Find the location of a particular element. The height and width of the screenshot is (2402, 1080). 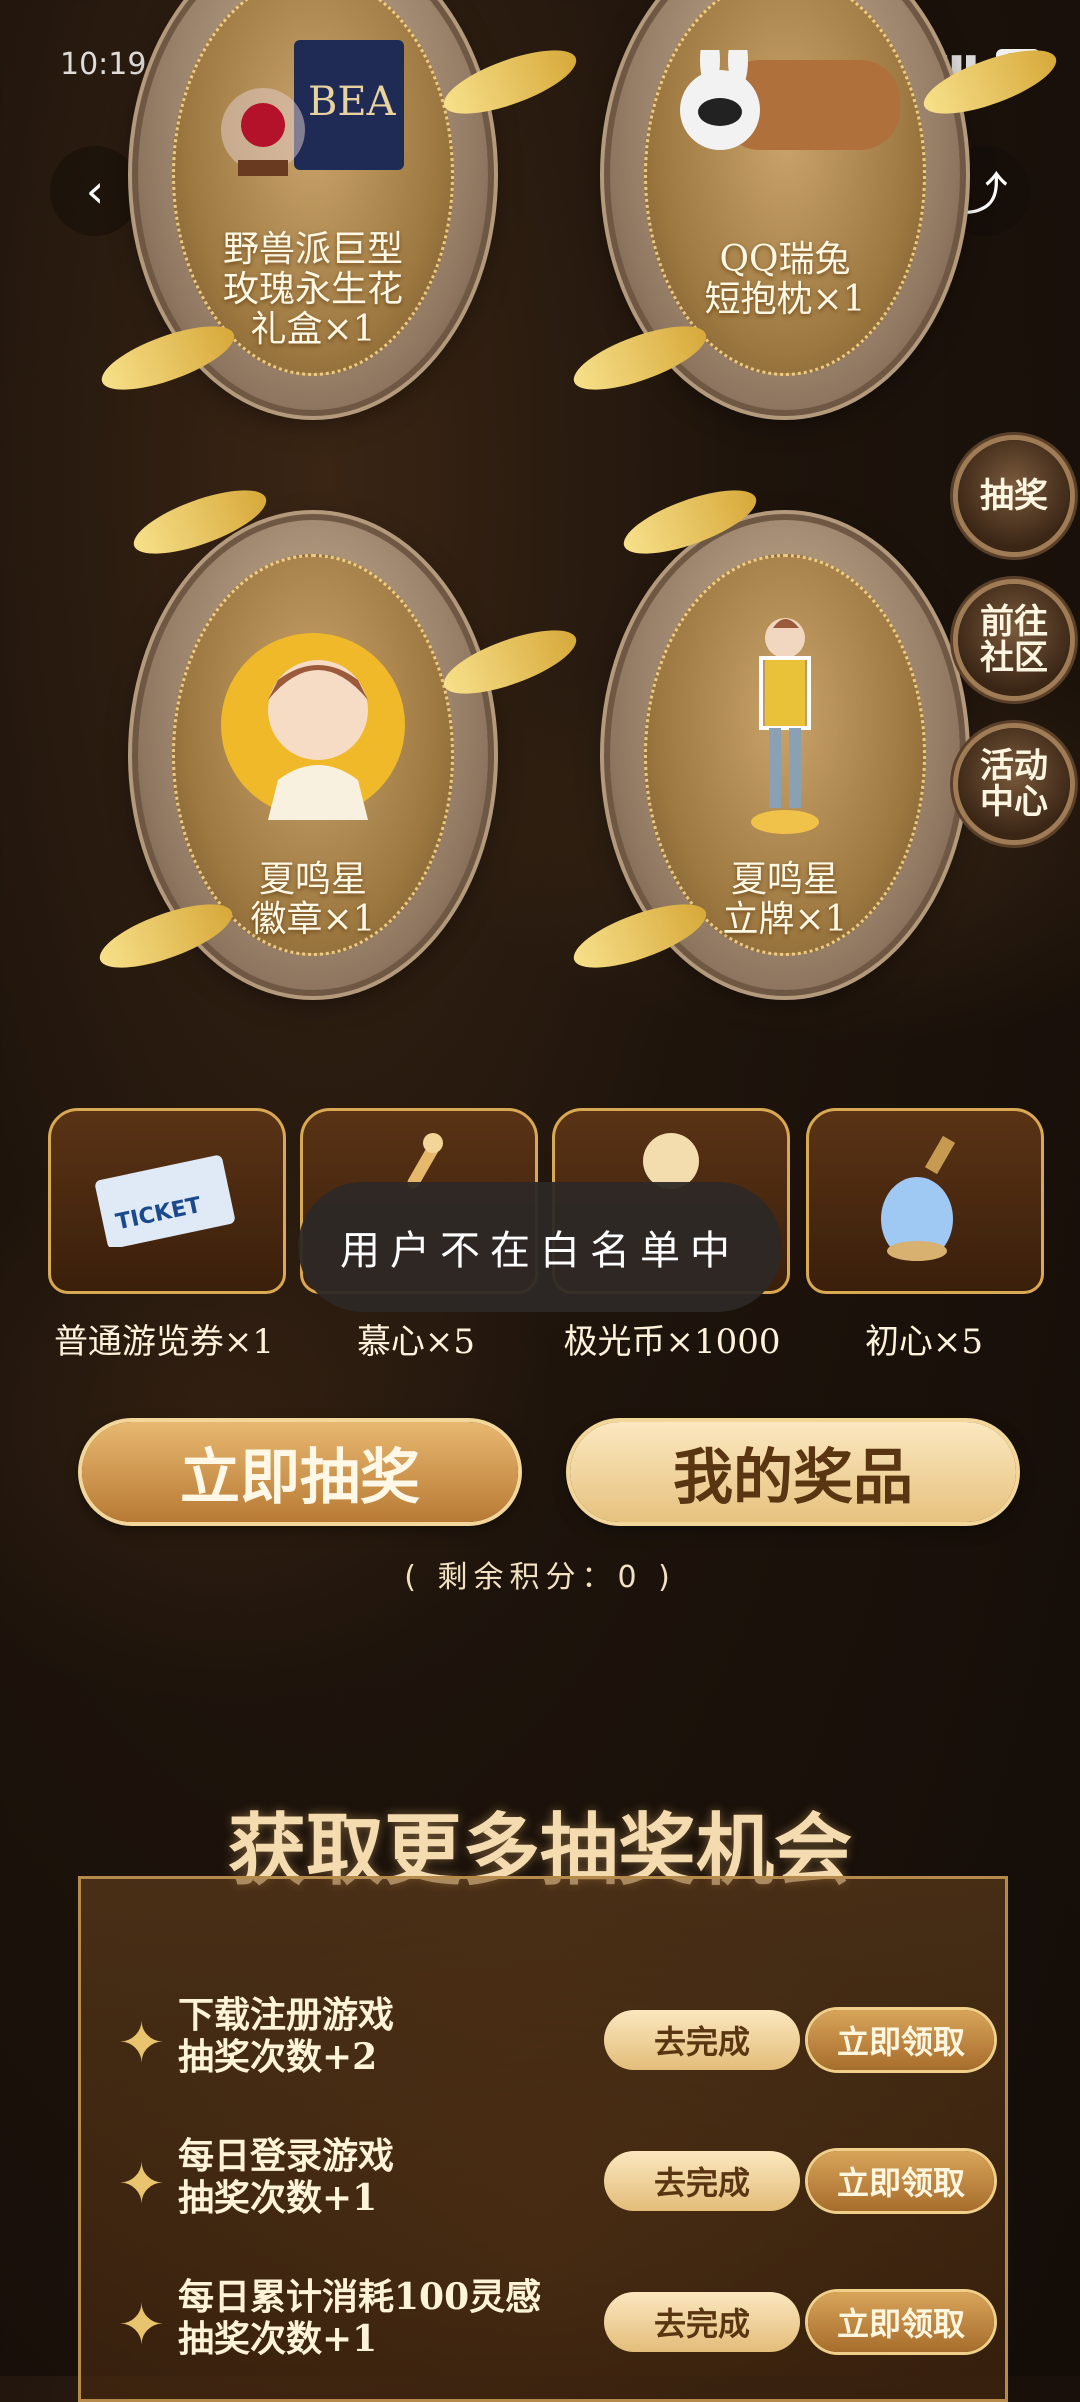

rabbit-pillow-image is located at coordinates (790, 100).